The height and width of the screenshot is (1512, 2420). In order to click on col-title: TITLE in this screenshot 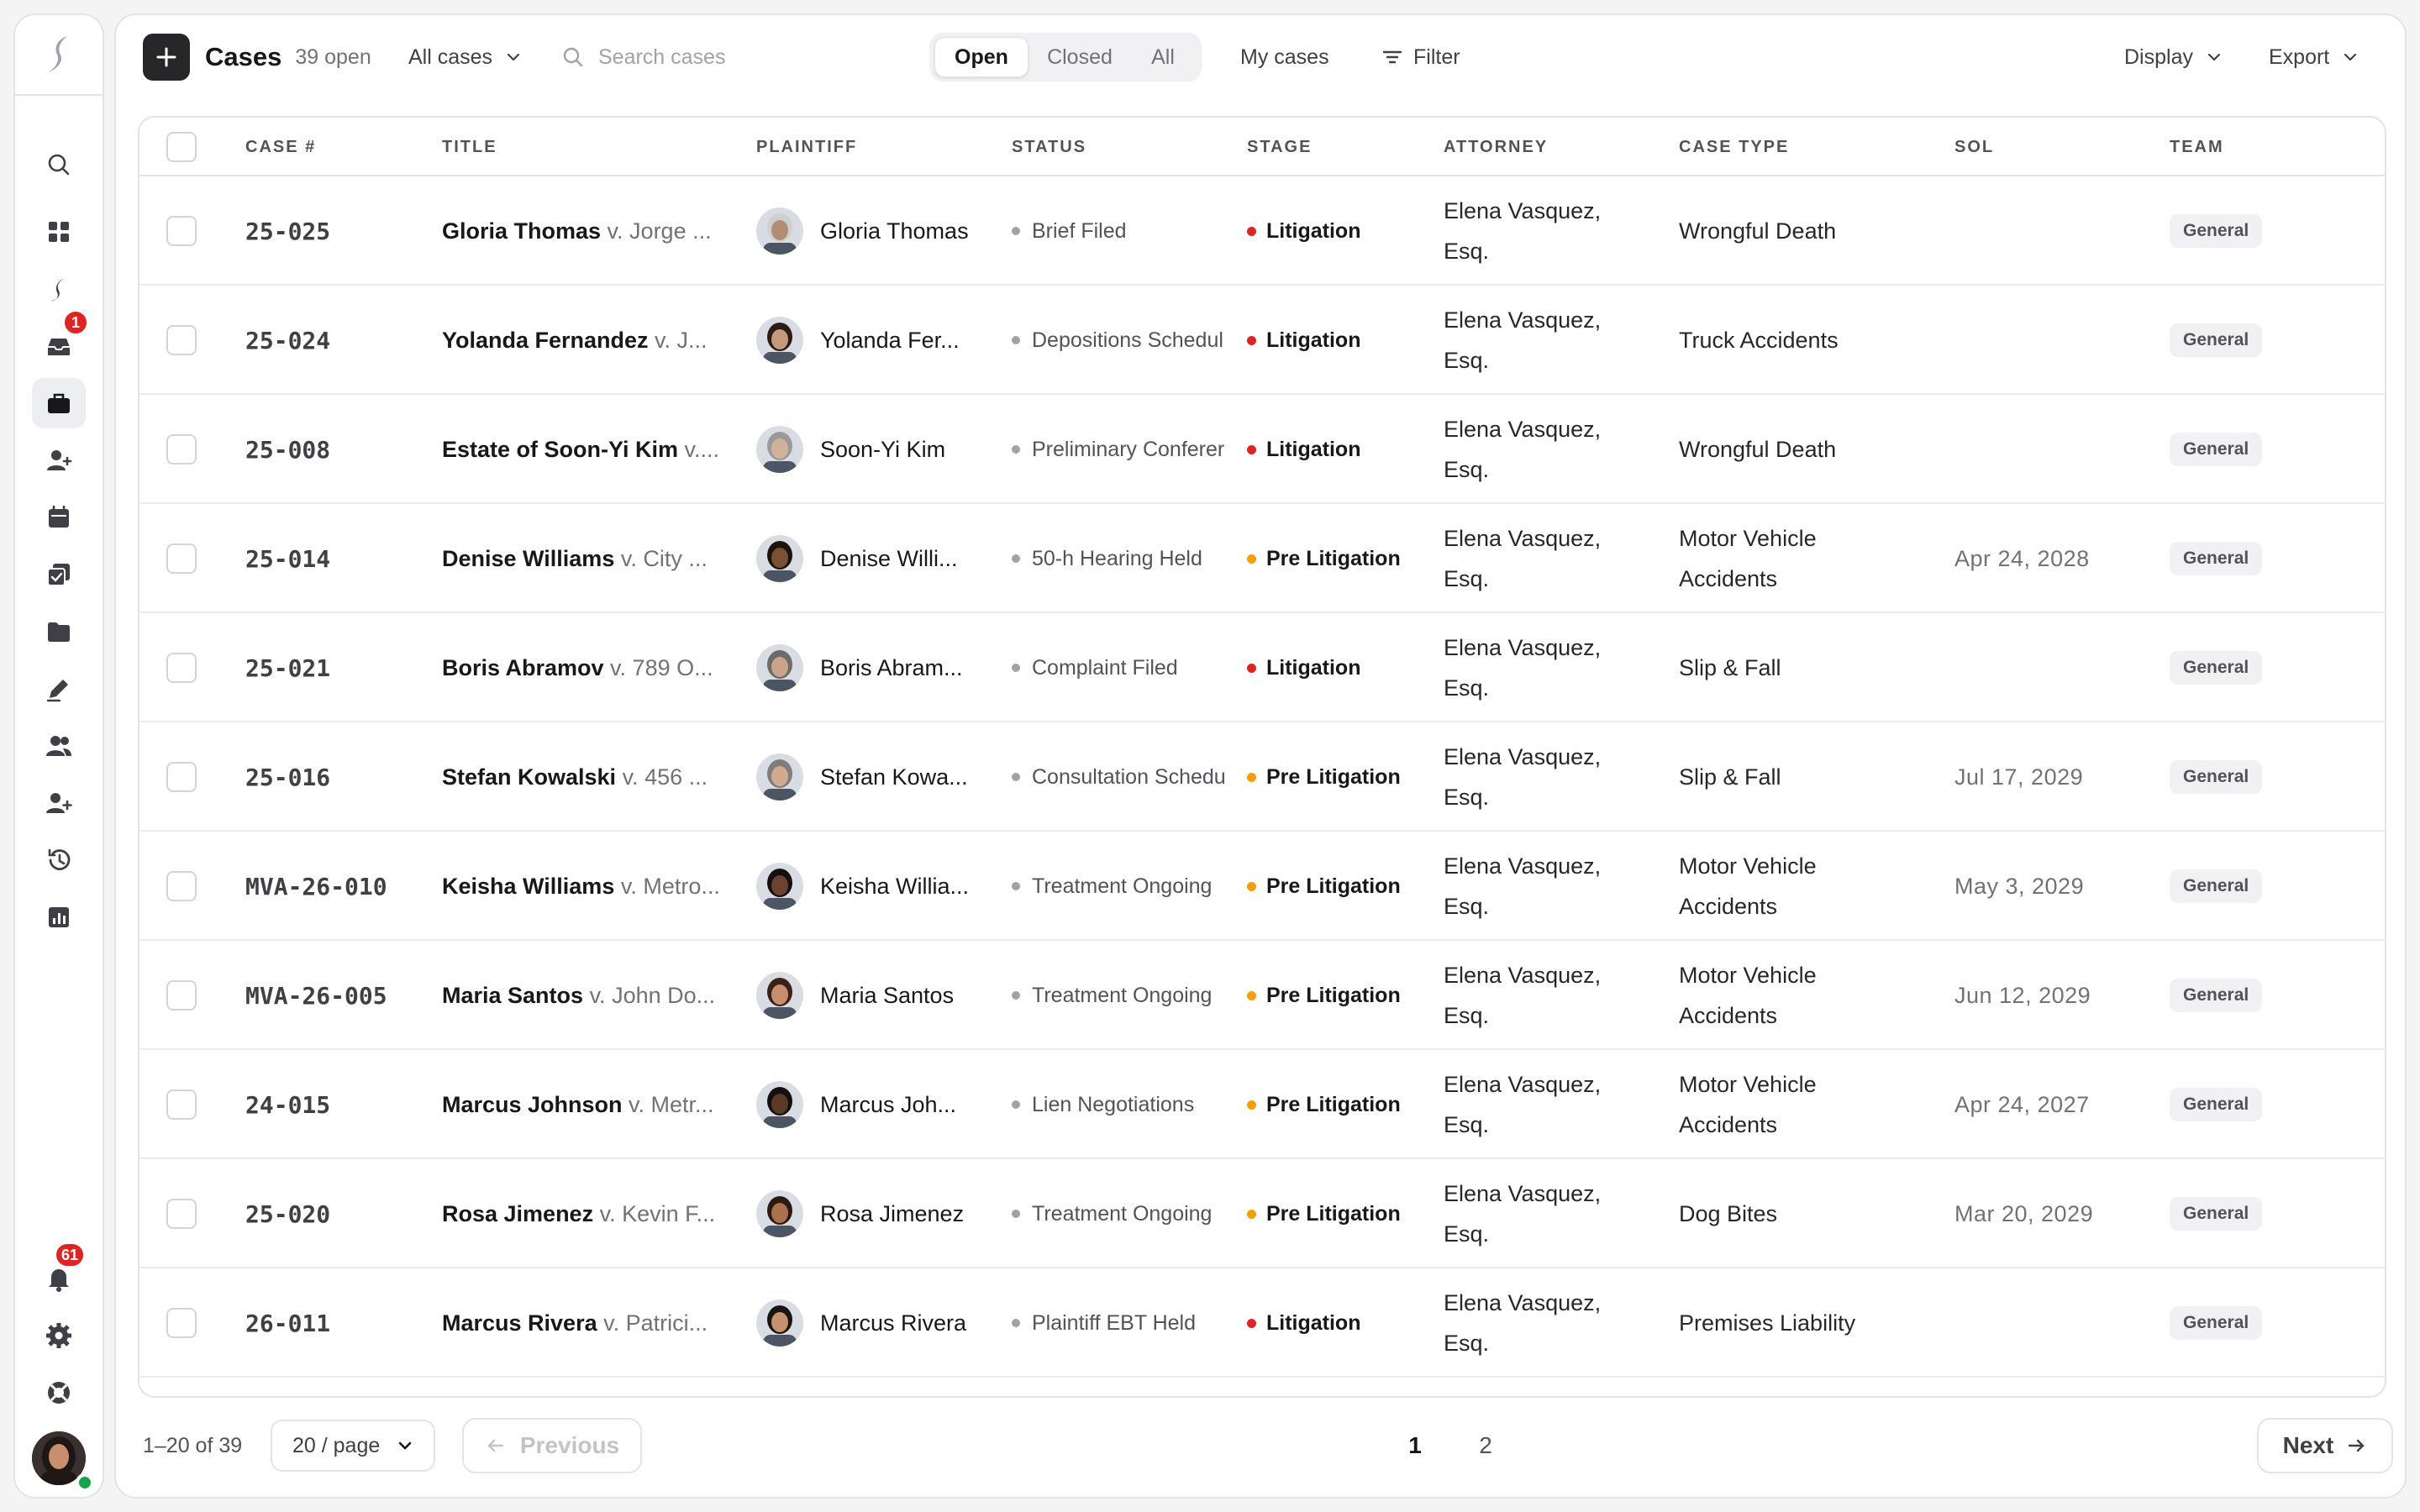, I will do `click(469, 147)`.